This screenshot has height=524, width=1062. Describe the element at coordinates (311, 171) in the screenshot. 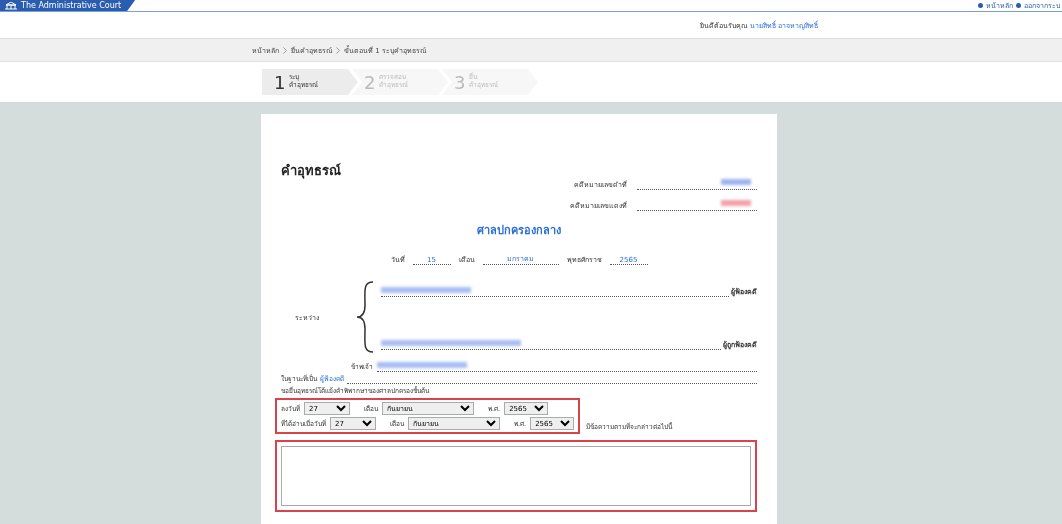

I see `form-title: คำอุทธรณ์` at that location.